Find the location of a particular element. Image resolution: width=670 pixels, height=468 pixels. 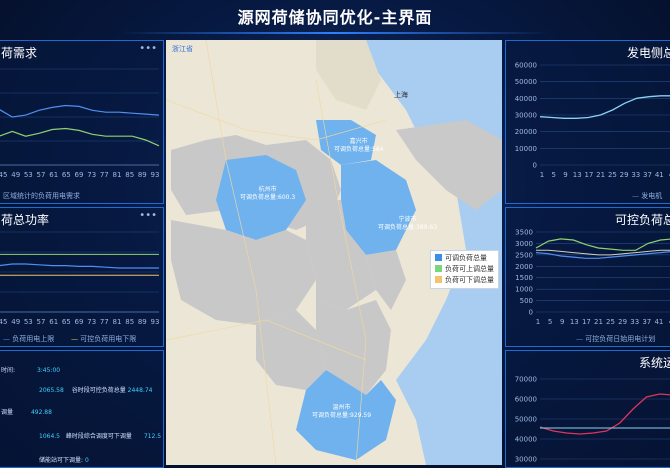

legend-item-up: 负荷可上调总量 is located at coordinates (464, 269).